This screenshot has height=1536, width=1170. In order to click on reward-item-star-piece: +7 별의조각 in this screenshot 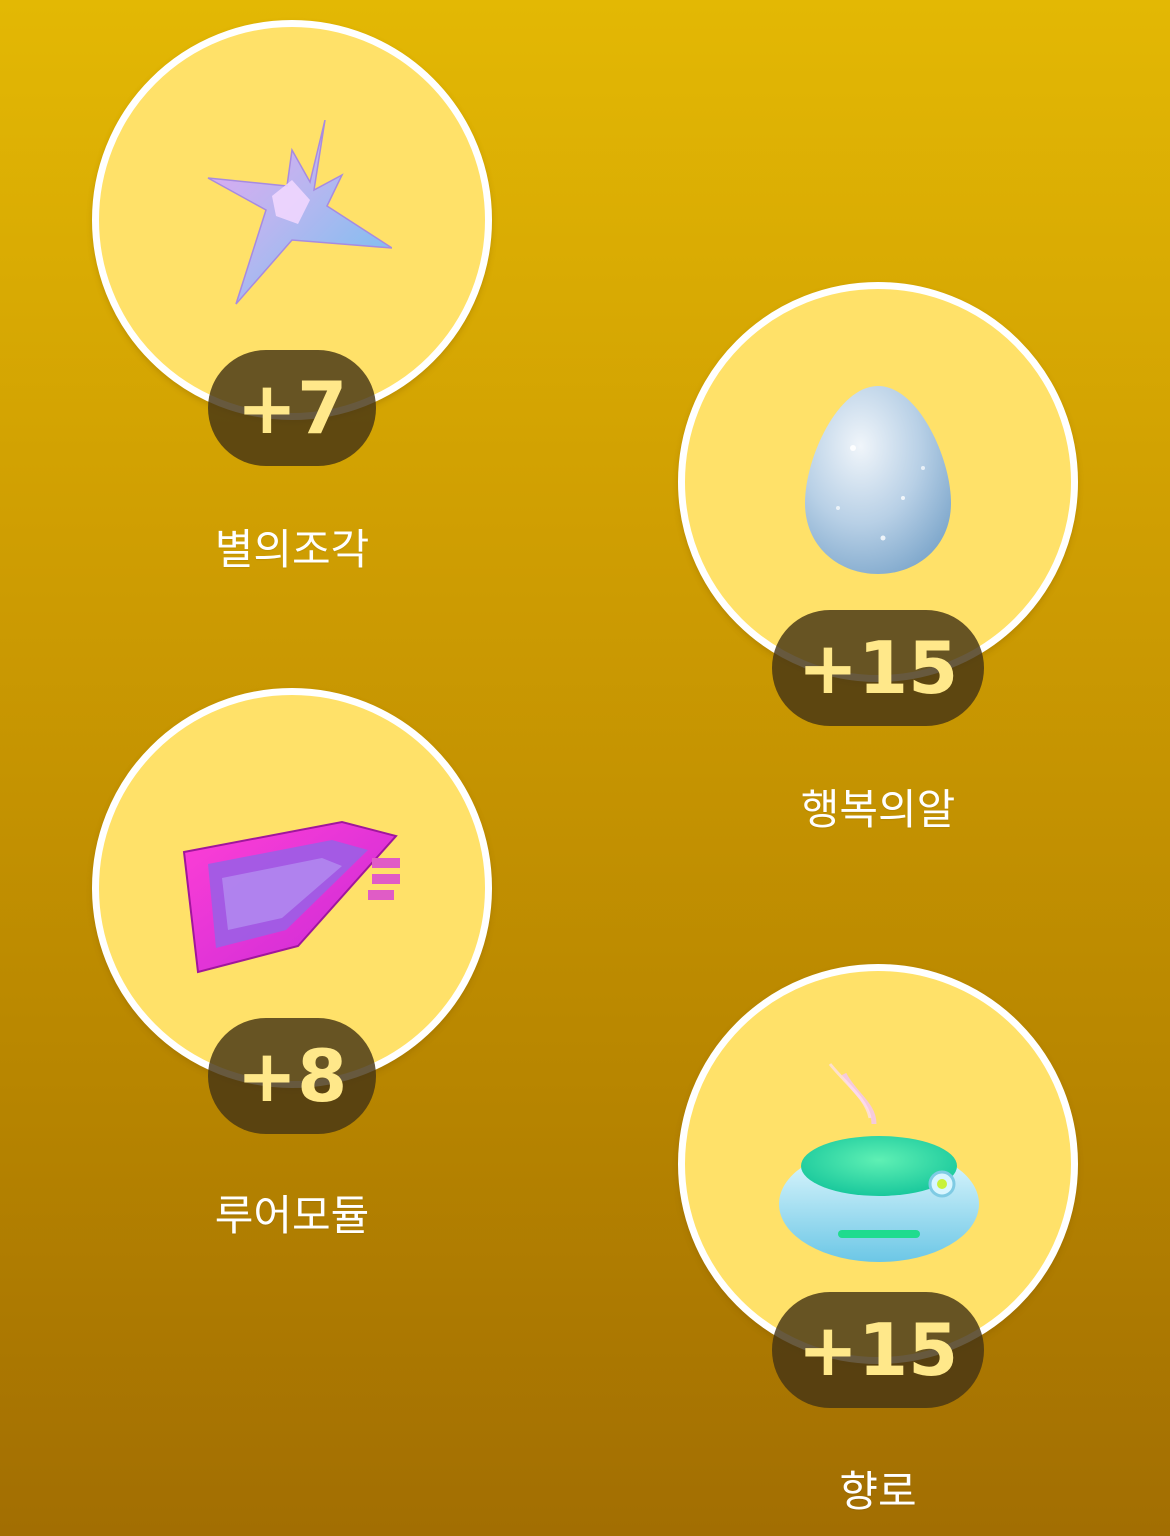, I will do `click(292, 300)`.